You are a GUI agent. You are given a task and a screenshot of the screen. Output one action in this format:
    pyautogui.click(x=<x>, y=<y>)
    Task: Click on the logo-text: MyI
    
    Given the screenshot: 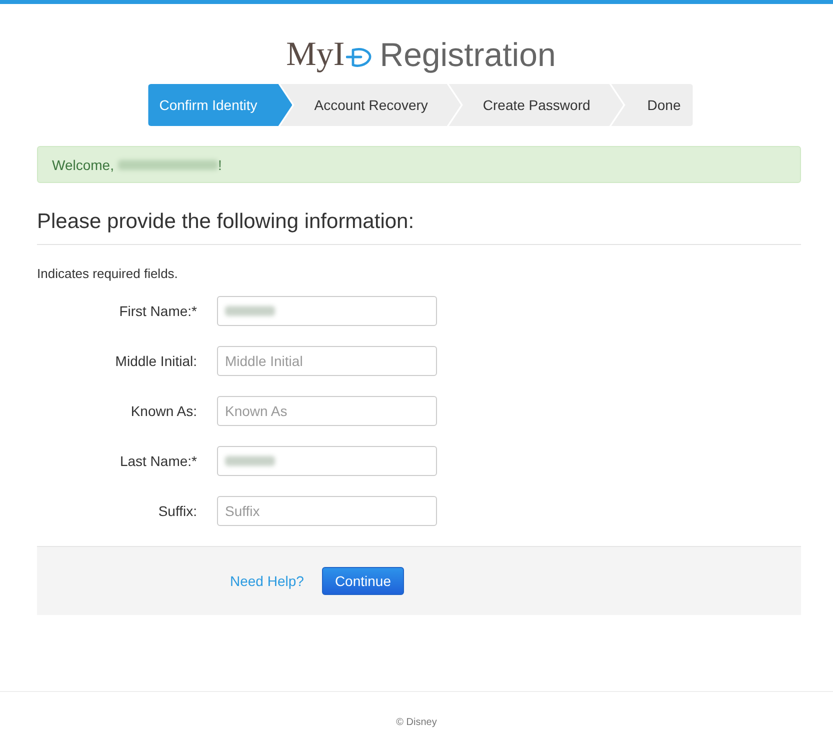 What is the action you would take?
    pyautogui.click(x=315, y=55)
    